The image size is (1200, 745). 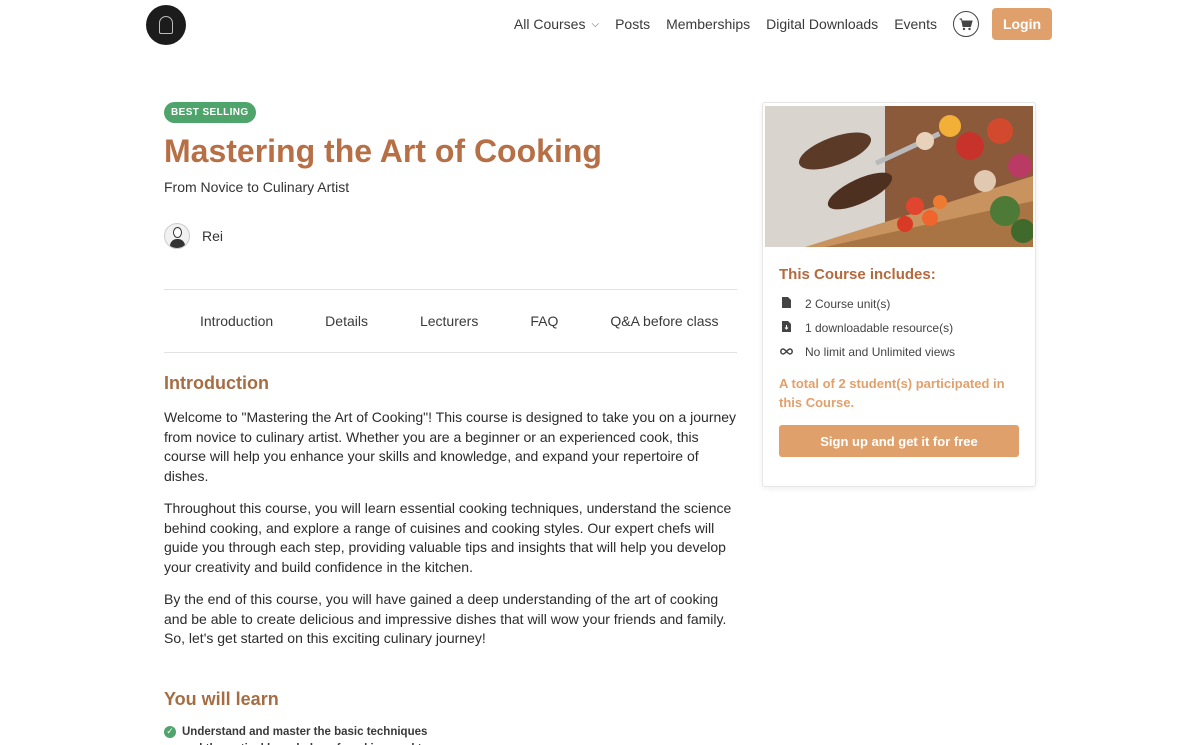 I want to click on nav-digital-downloads: Digital Downloads, so click(x=822, y=24).